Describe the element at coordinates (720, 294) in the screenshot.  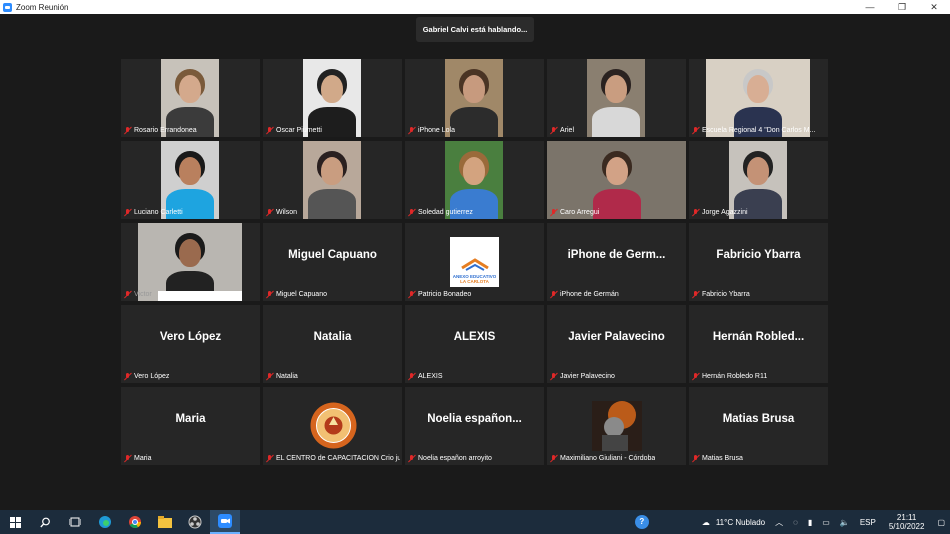
I see `participant-name-label: Fabricio Ybarra` at that location.